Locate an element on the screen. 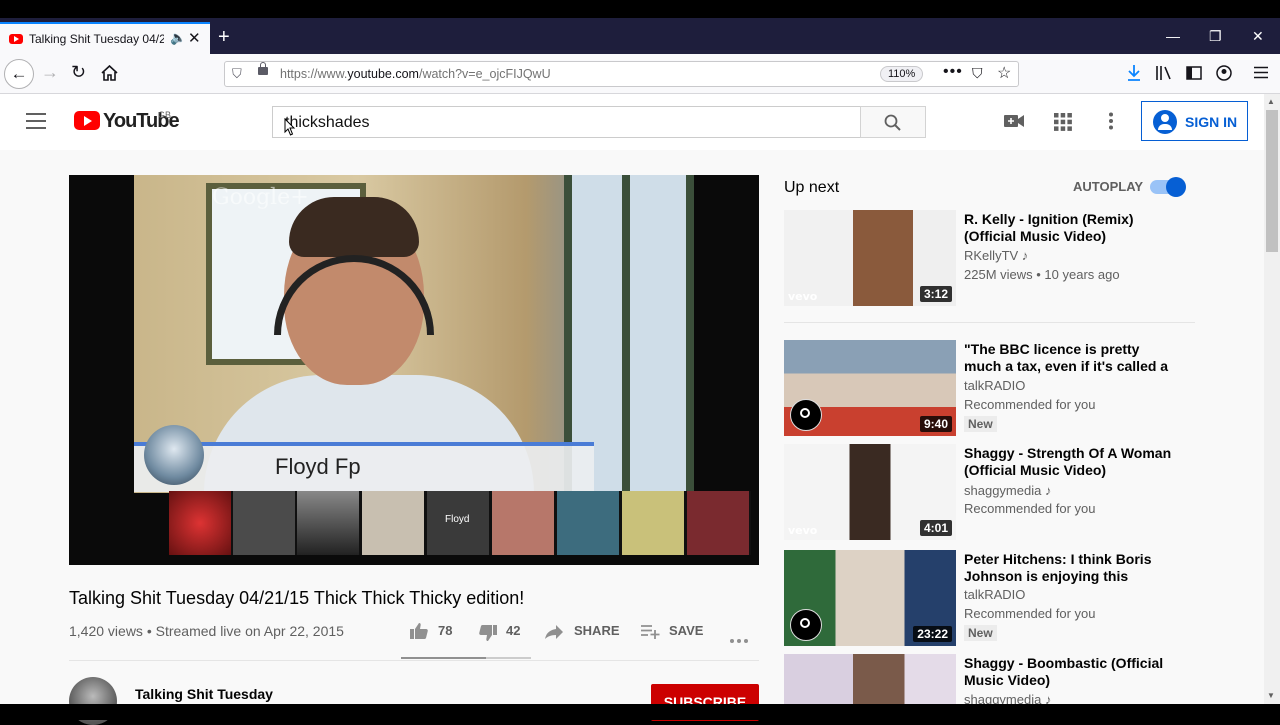  playlist-add-icon is located at coordinates (650, 632).